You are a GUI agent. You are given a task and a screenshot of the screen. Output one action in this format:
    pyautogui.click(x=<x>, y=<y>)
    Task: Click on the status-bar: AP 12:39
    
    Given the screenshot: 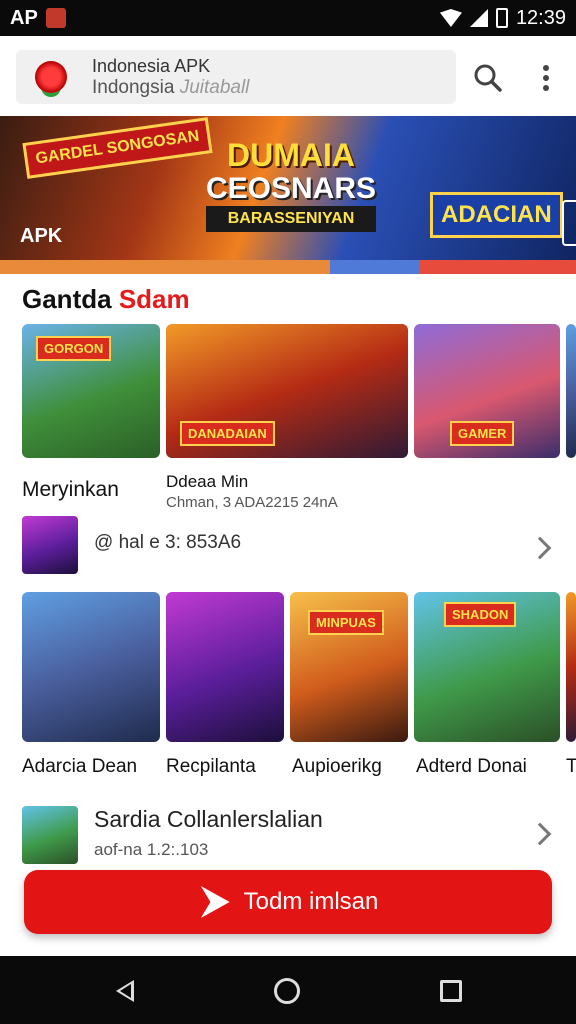 What is the action you would take?
    pyautogui.click(x=288, y=18)
    